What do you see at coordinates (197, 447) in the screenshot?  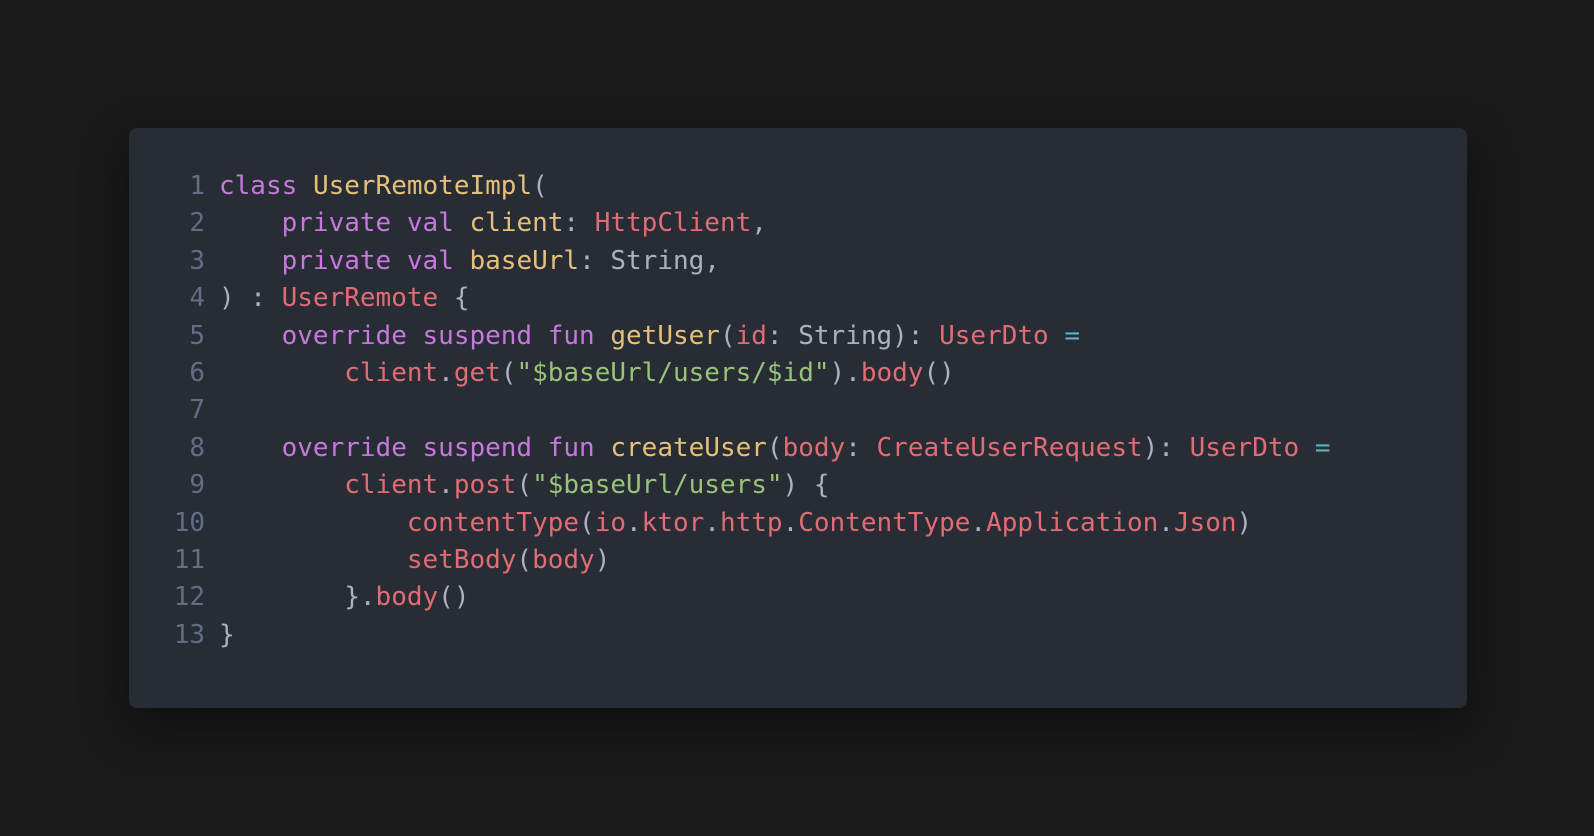 I see `line-number: 8` at bounding box center [197, 447].